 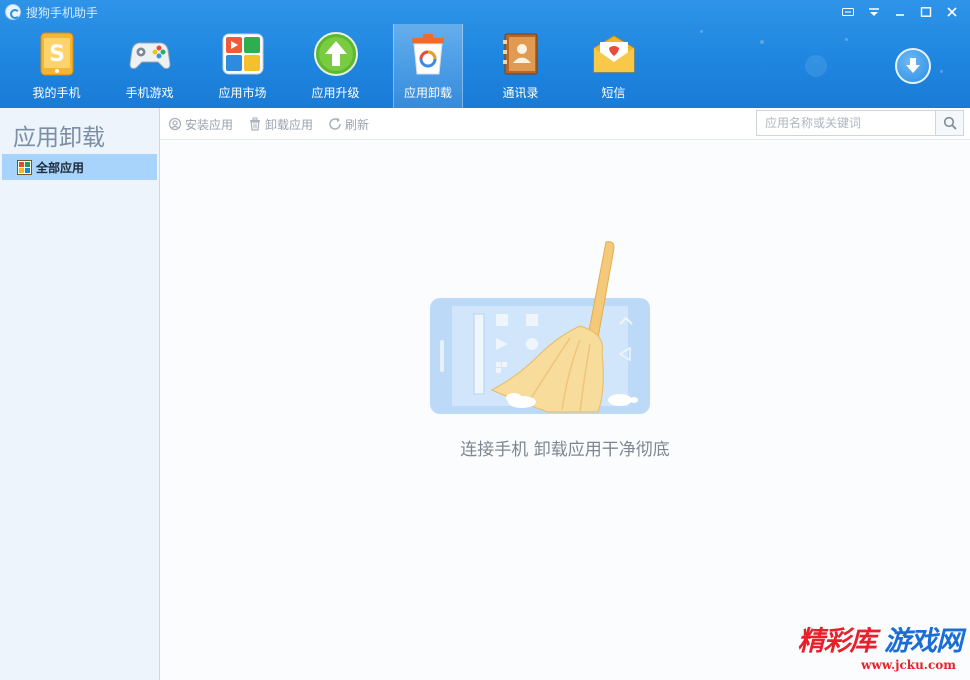 What do you see at coordinates (335, 124) in the screenshot?
I see `refresh-icon` at bounding box center [335, 124].